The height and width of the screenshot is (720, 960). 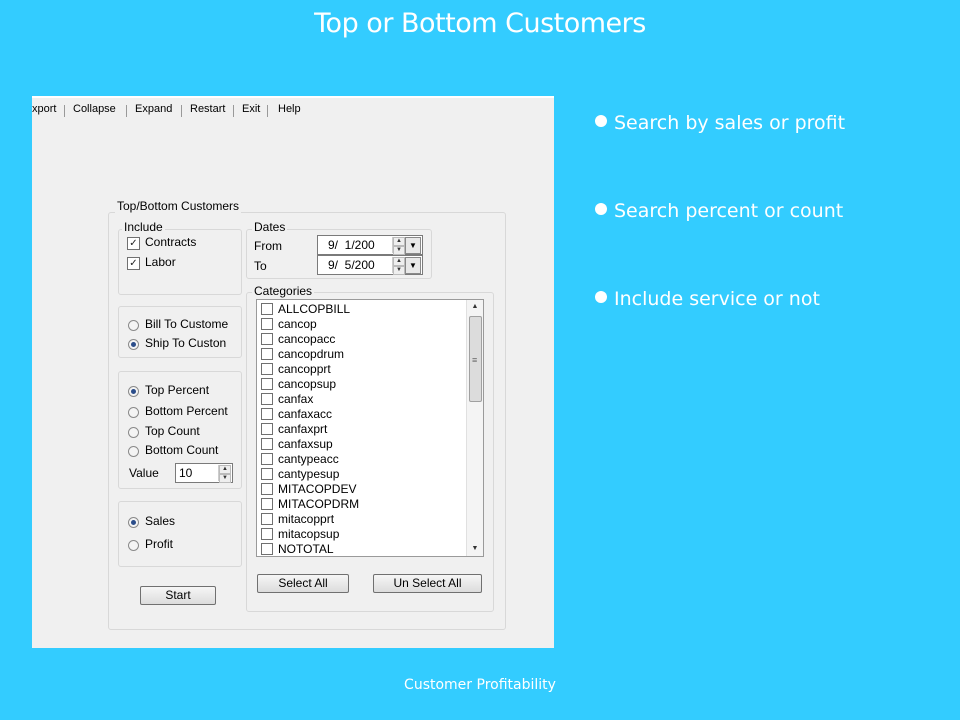 What do you see at coordinates (180, 332) in the screenshot?
I see `customer-type-group` at bounding box center [180, 332].